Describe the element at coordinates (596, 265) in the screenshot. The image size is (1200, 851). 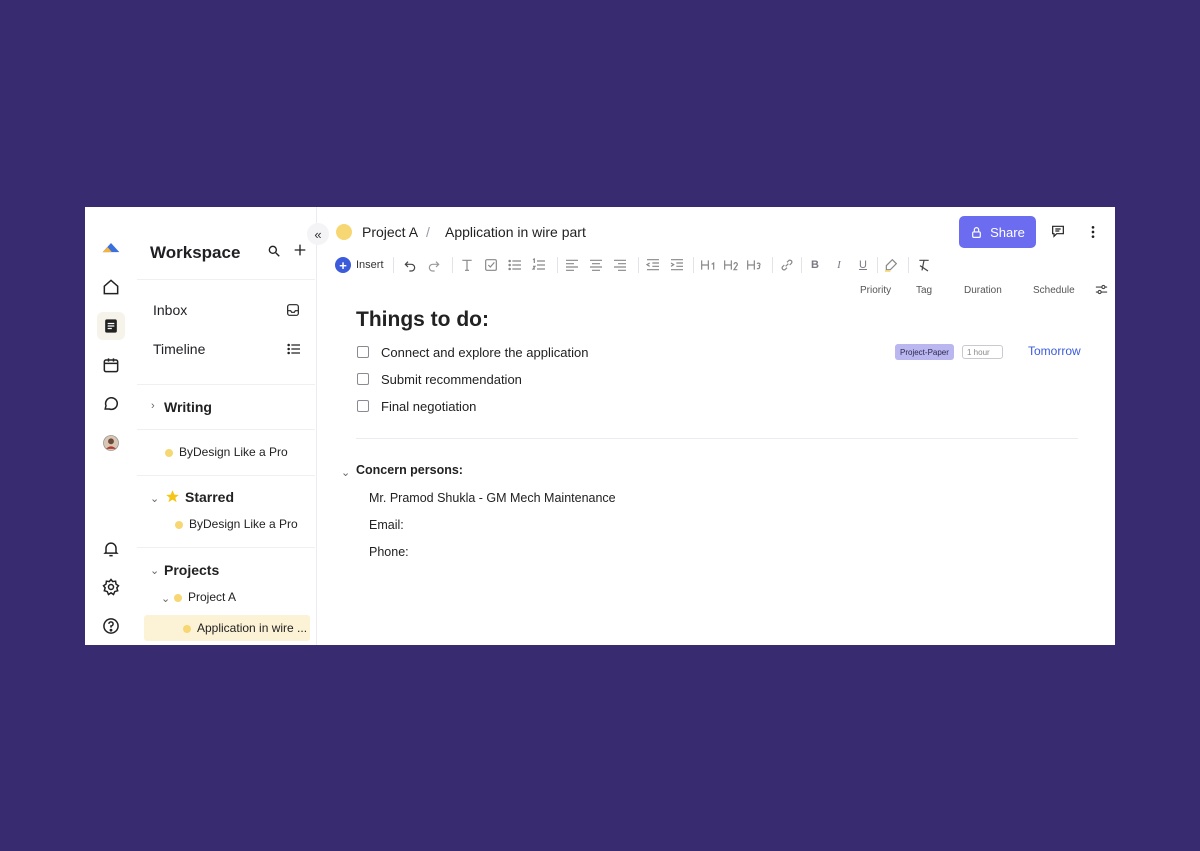
I see `align-center-icon` at that location.